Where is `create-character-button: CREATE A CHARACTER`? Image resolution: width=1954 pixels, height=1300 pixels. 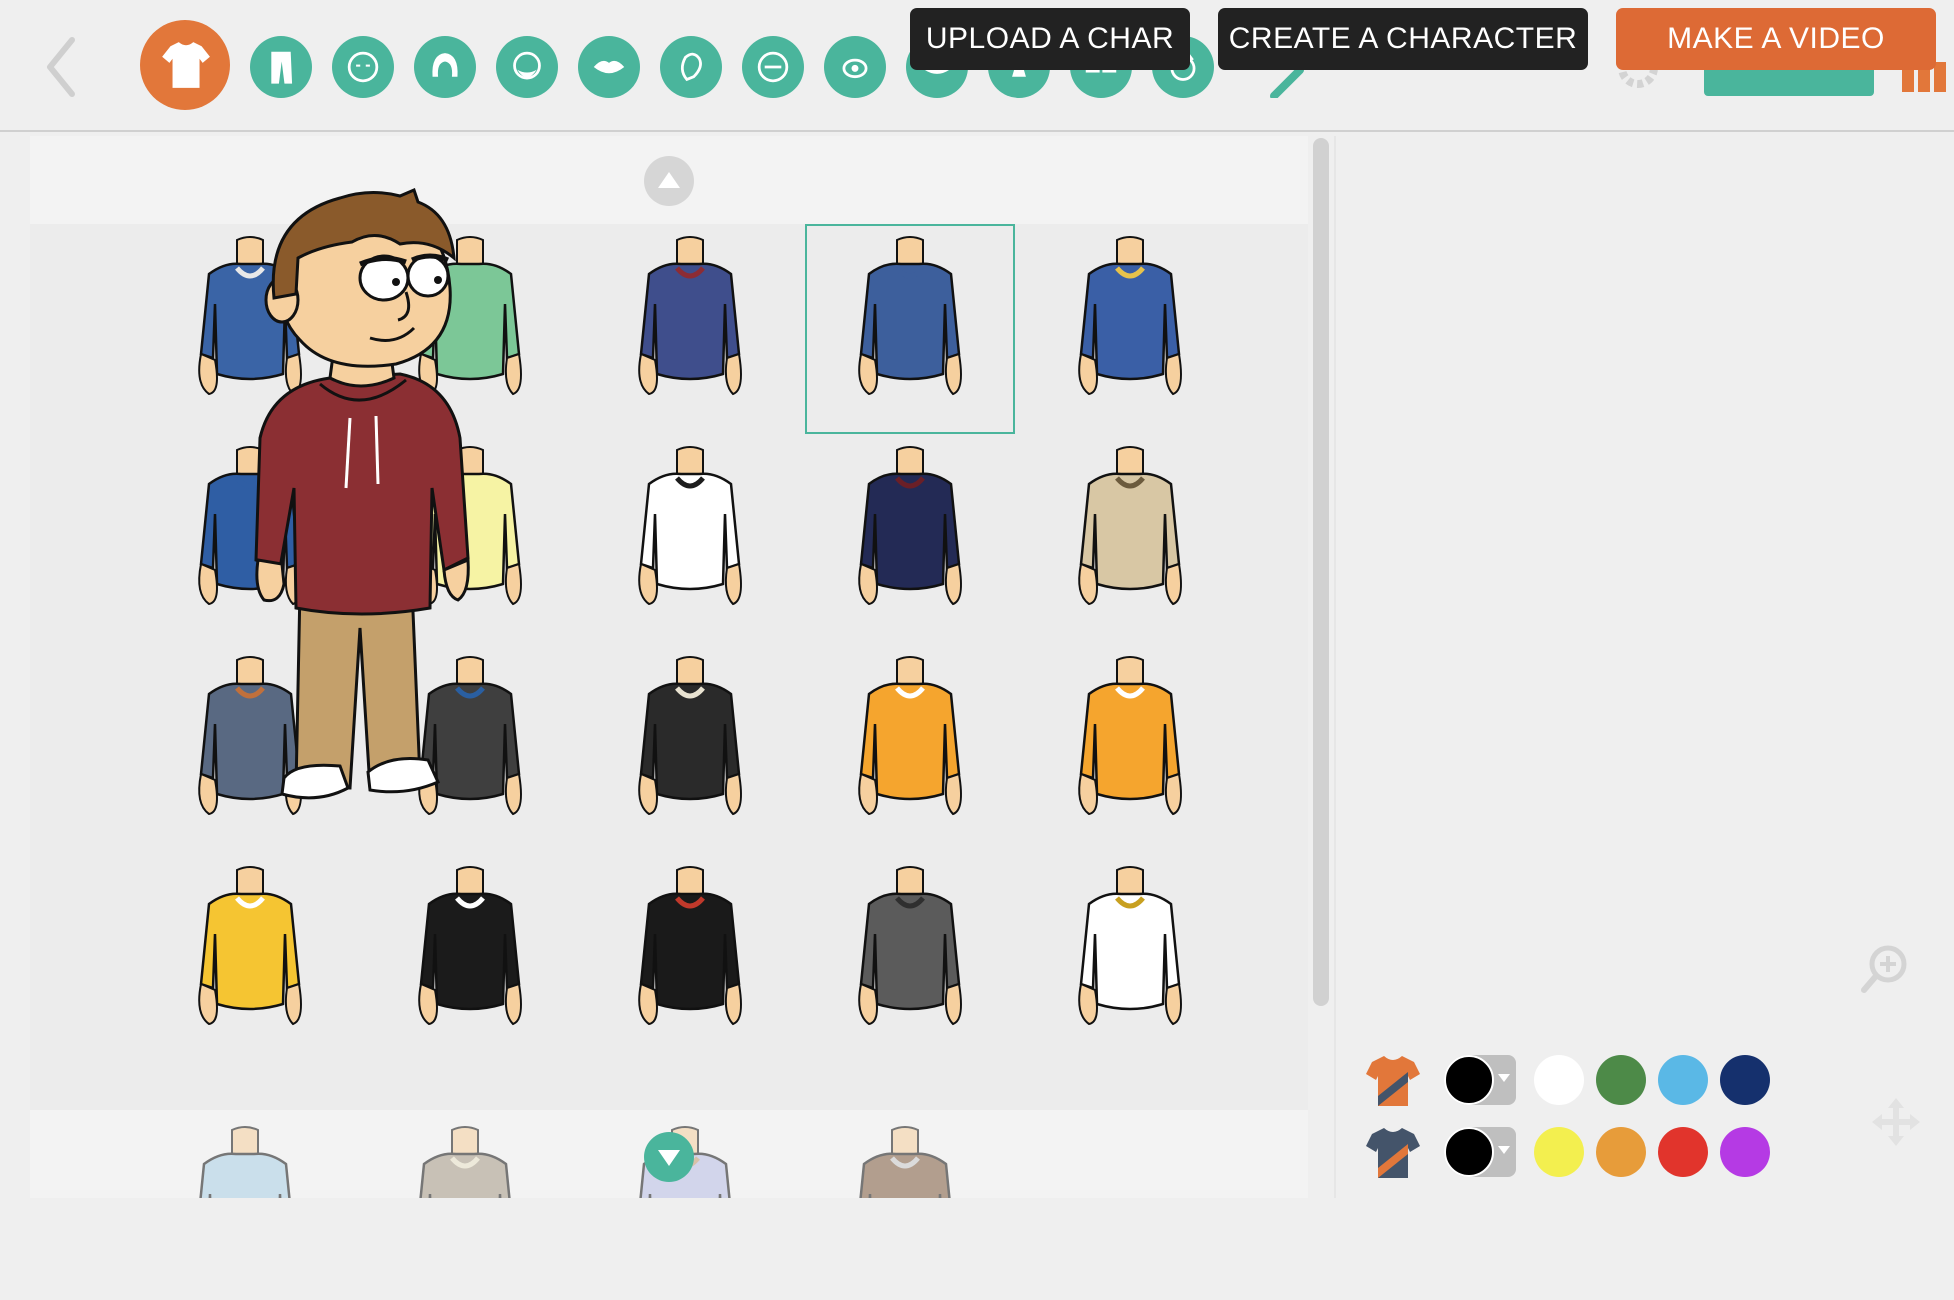
create-character-button: CREATE A CHARACTER is located at coordinates (1403, 39).